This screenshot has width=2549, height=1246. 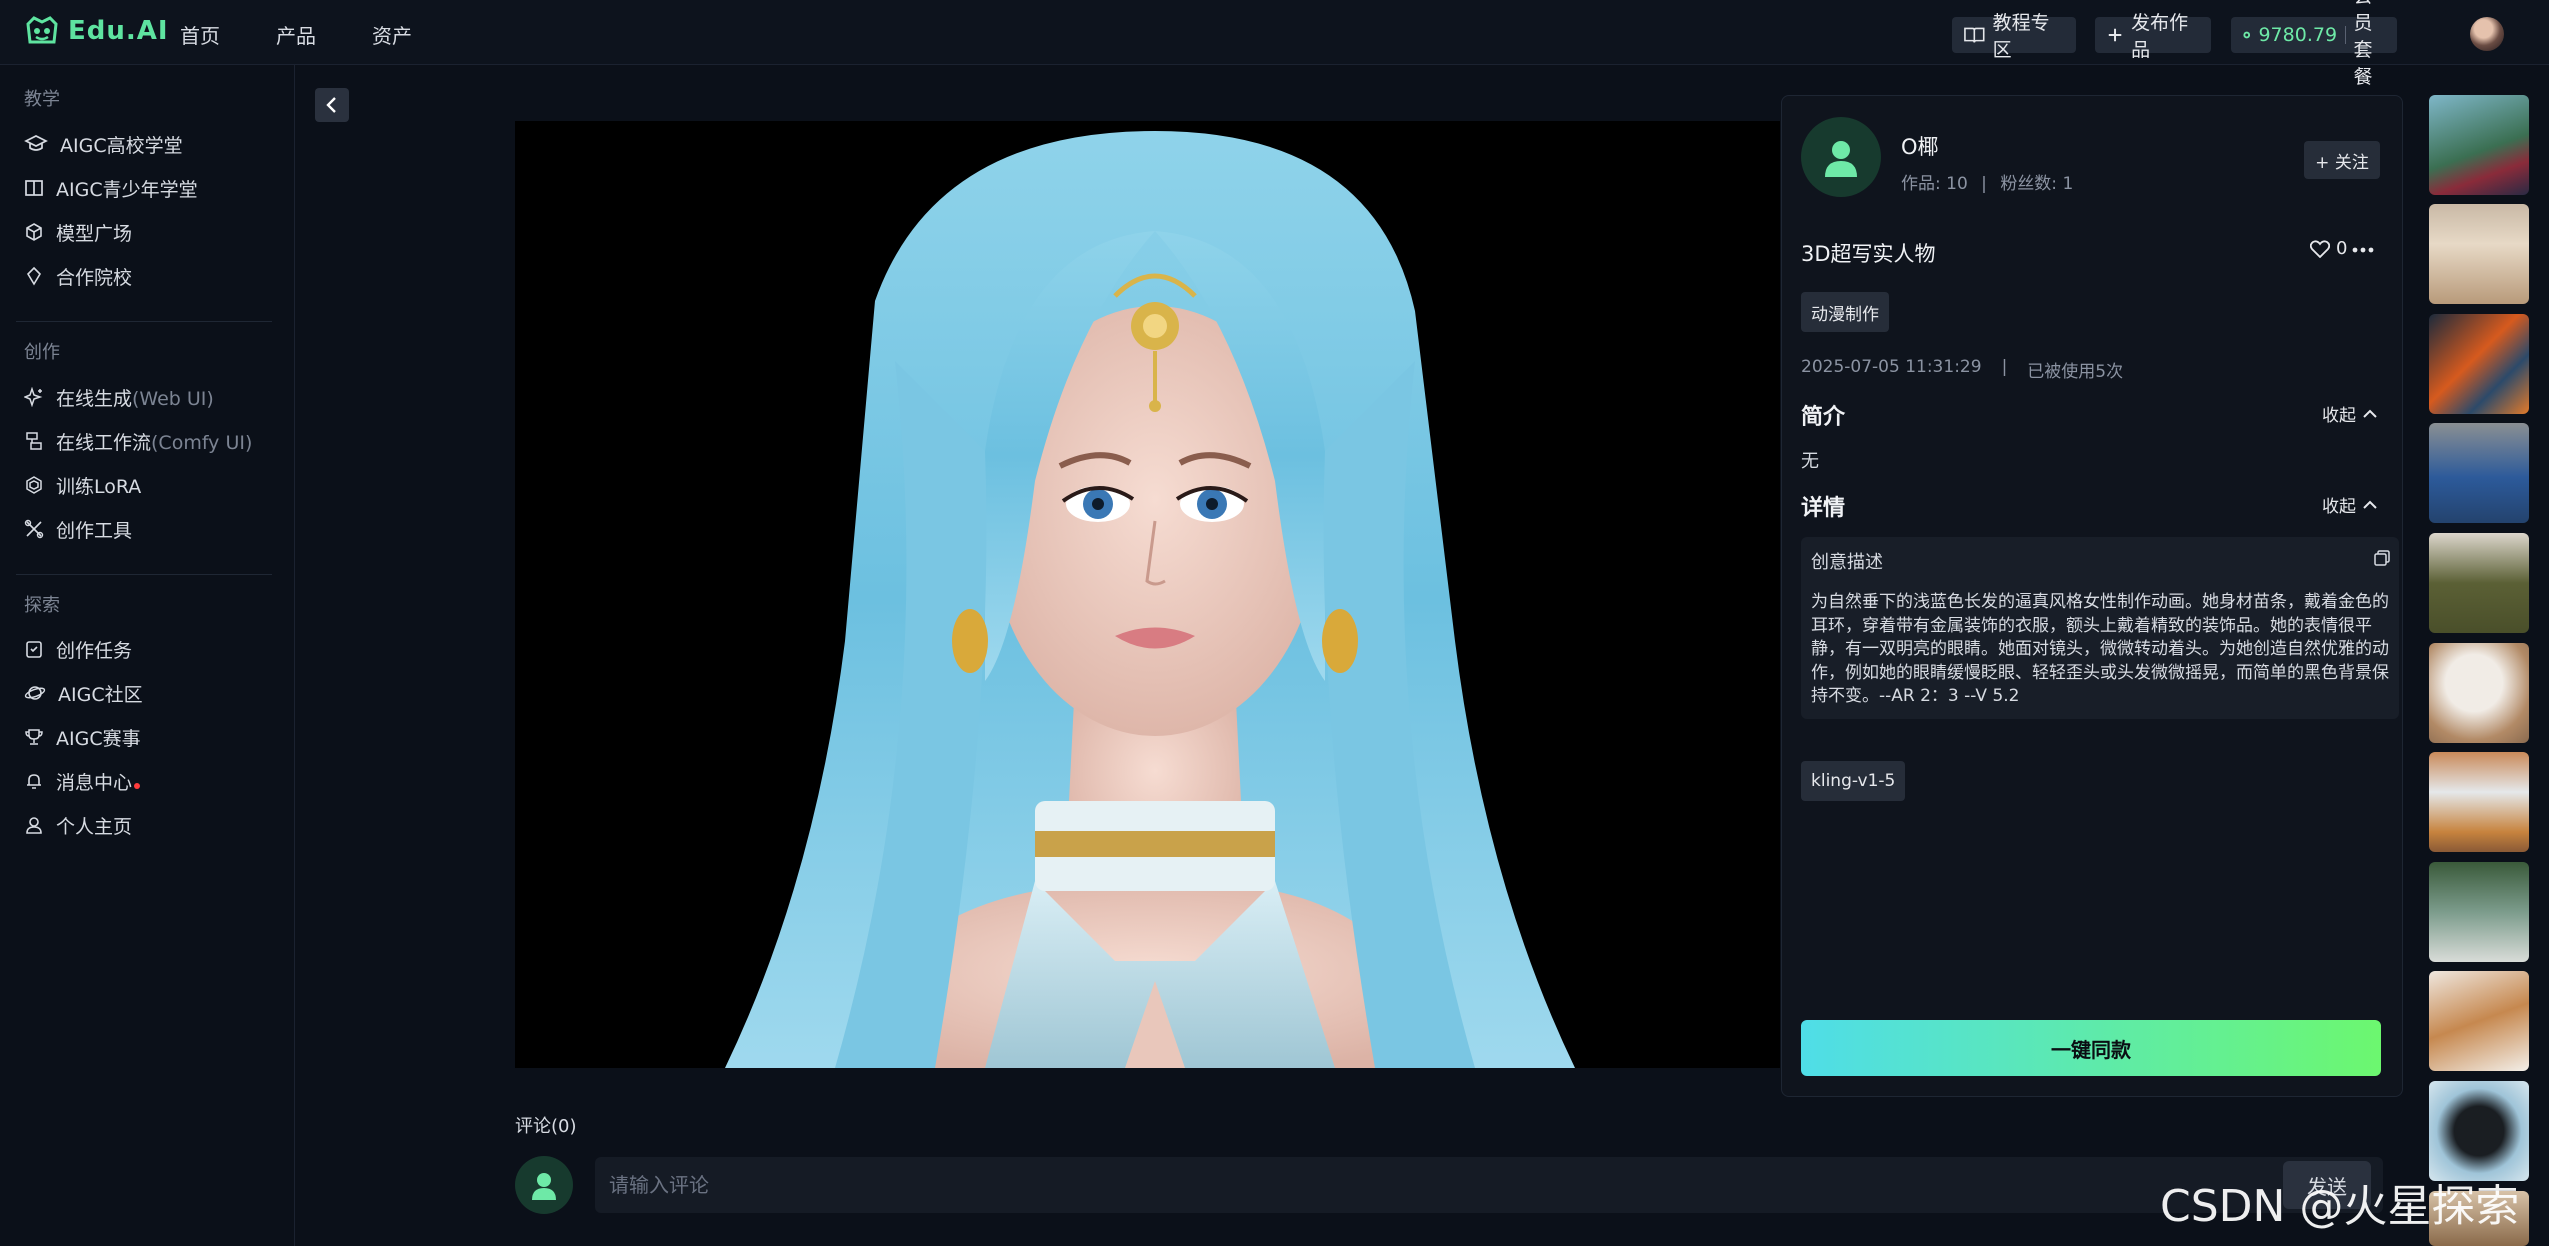 I want to click on copy-icon, so click(x=2382, y=558).